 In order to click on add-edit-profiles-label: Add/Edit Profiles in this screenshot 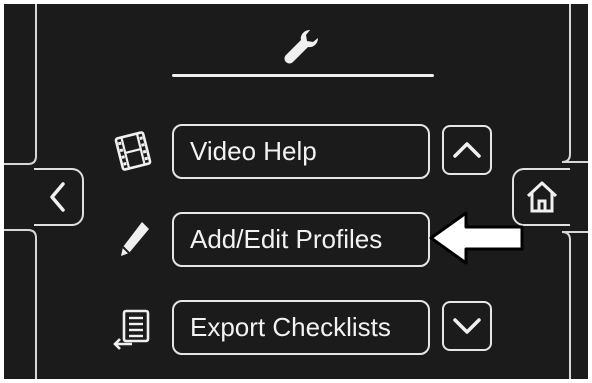, I will do `click(286, 239)`.